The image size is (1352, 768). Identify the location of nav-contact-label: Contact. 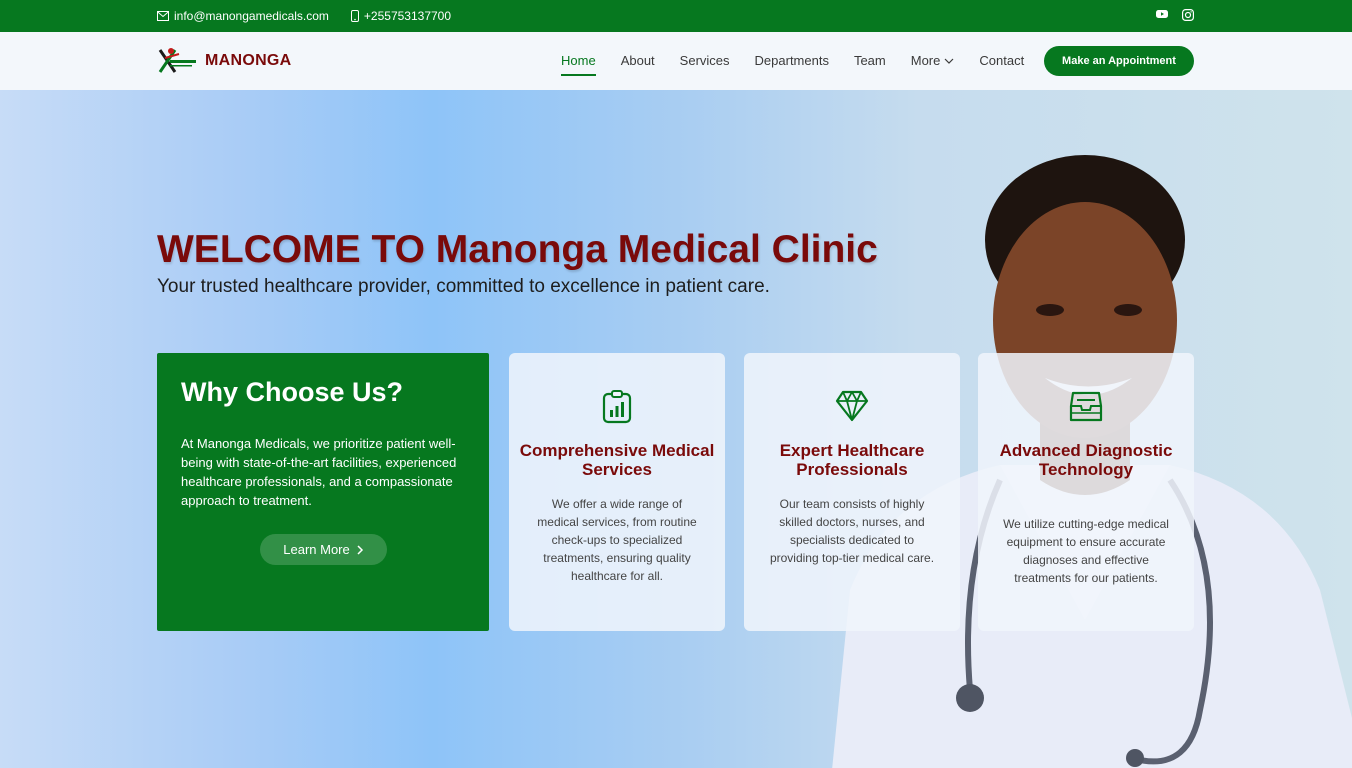
(1002, 60).